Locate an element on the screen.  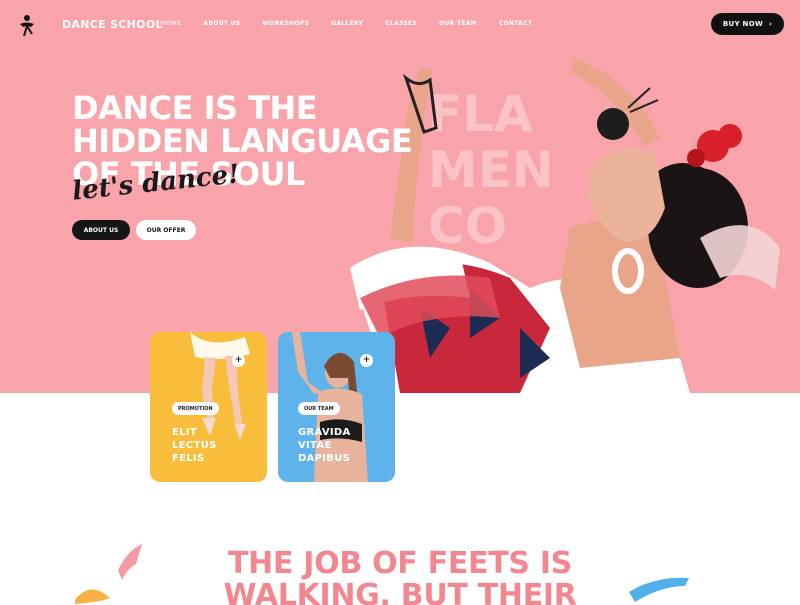
section-tagline: THE JOB OF FEETS IS WALKING, BUT THEIR is located at coordinates (400, 576).